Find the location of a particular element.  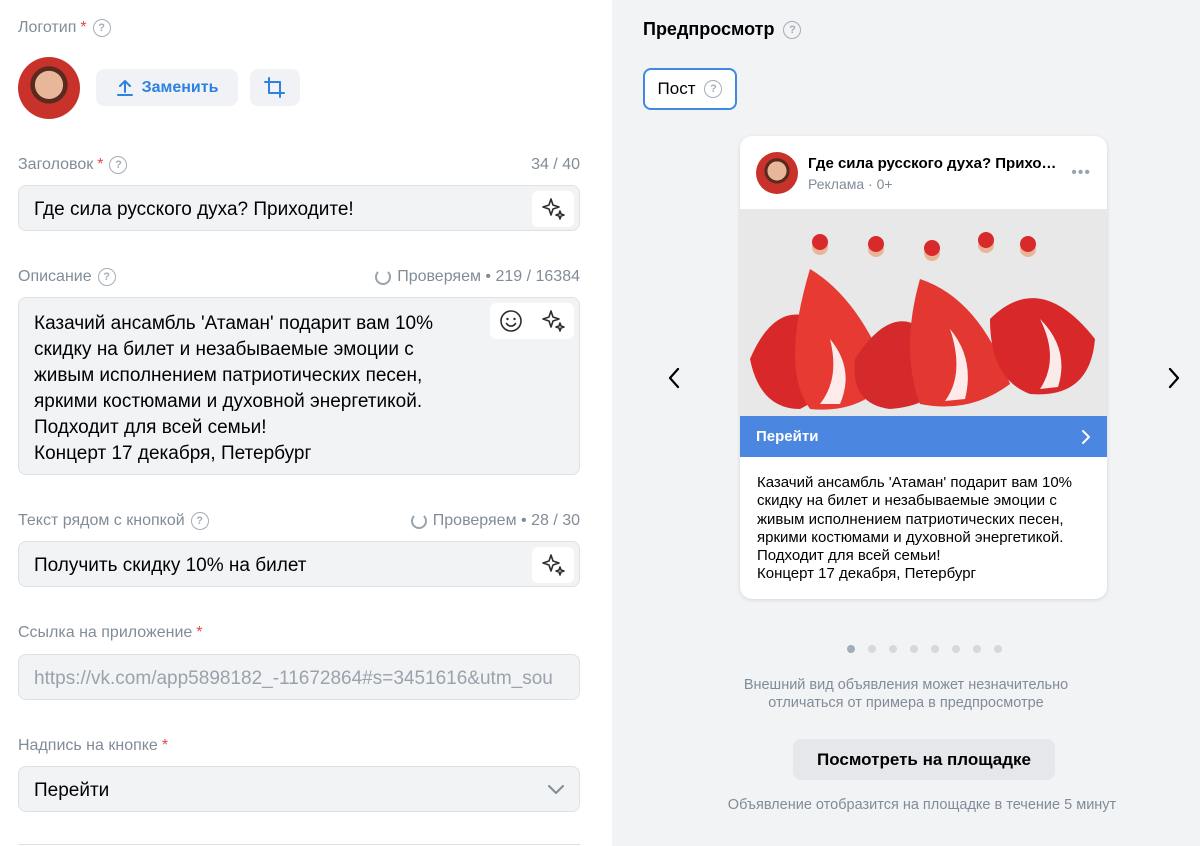

replace-logo-button: Заменить is located at coordinates (167, 87).